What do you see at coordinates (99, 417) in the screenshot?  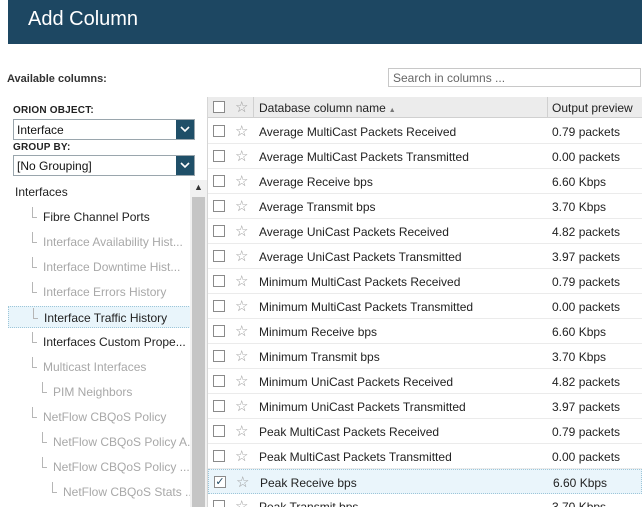 I see `tree-item: NetFlow CBQoS Policy` at bounding box center [99, 417].